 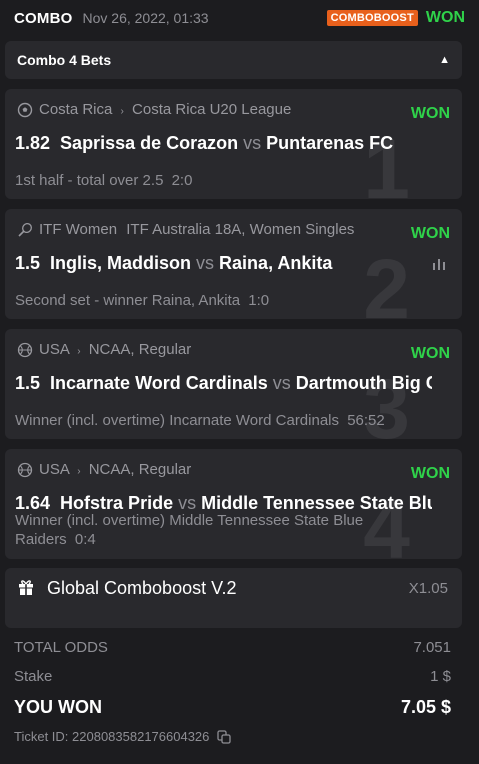 What do you see at coordinates (444, 60) in the screenshot?
I see `caret-up-icon: ▲` at bounding box center [444, 60].